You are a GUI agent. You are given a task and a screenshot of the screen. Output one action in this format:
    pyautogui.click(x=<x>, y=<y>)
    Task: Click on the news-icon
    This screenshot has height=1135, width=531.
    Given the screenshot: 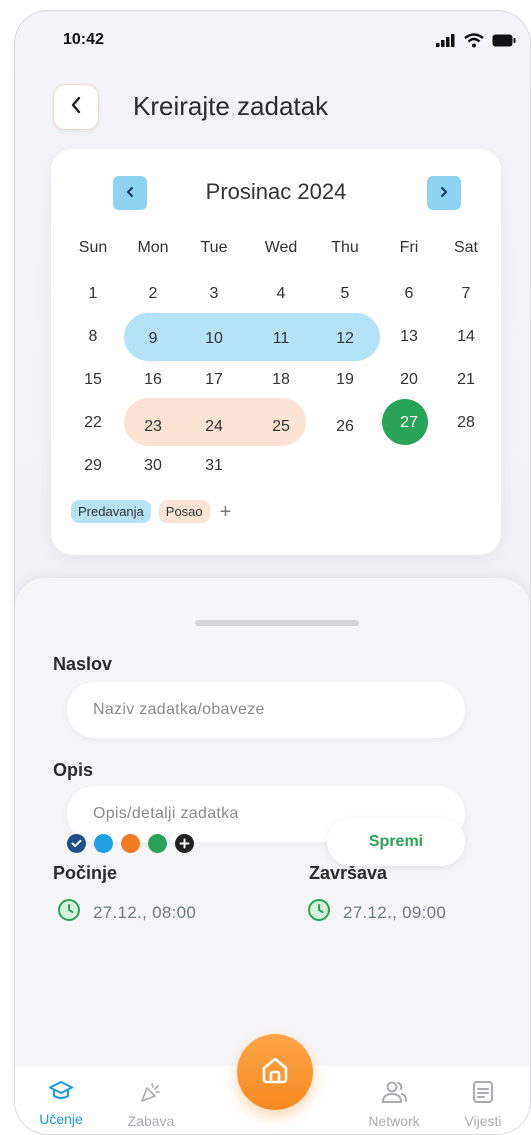 What is the action you would take?
    pyautogui.click(x=483, y=1094)
    